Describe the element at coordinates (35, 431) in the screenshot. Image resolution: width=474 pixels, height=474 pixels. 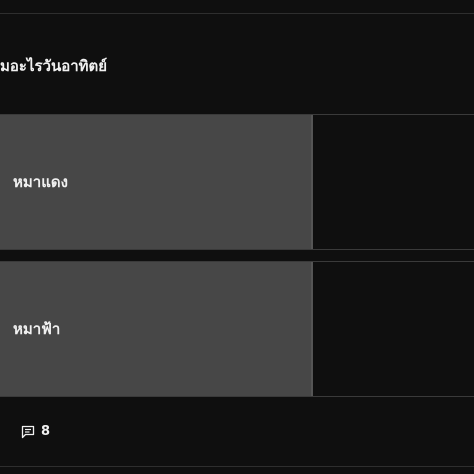
I see `comments-button: 8` at that location.